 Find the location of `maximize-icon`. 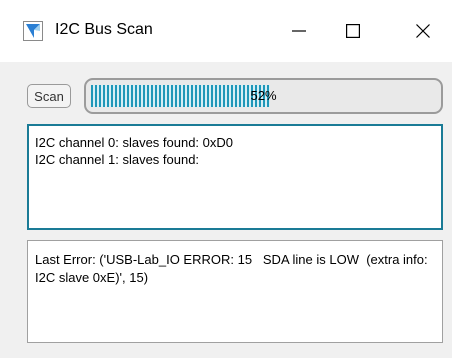

maximize-icon is located at coordinates (353, 31).